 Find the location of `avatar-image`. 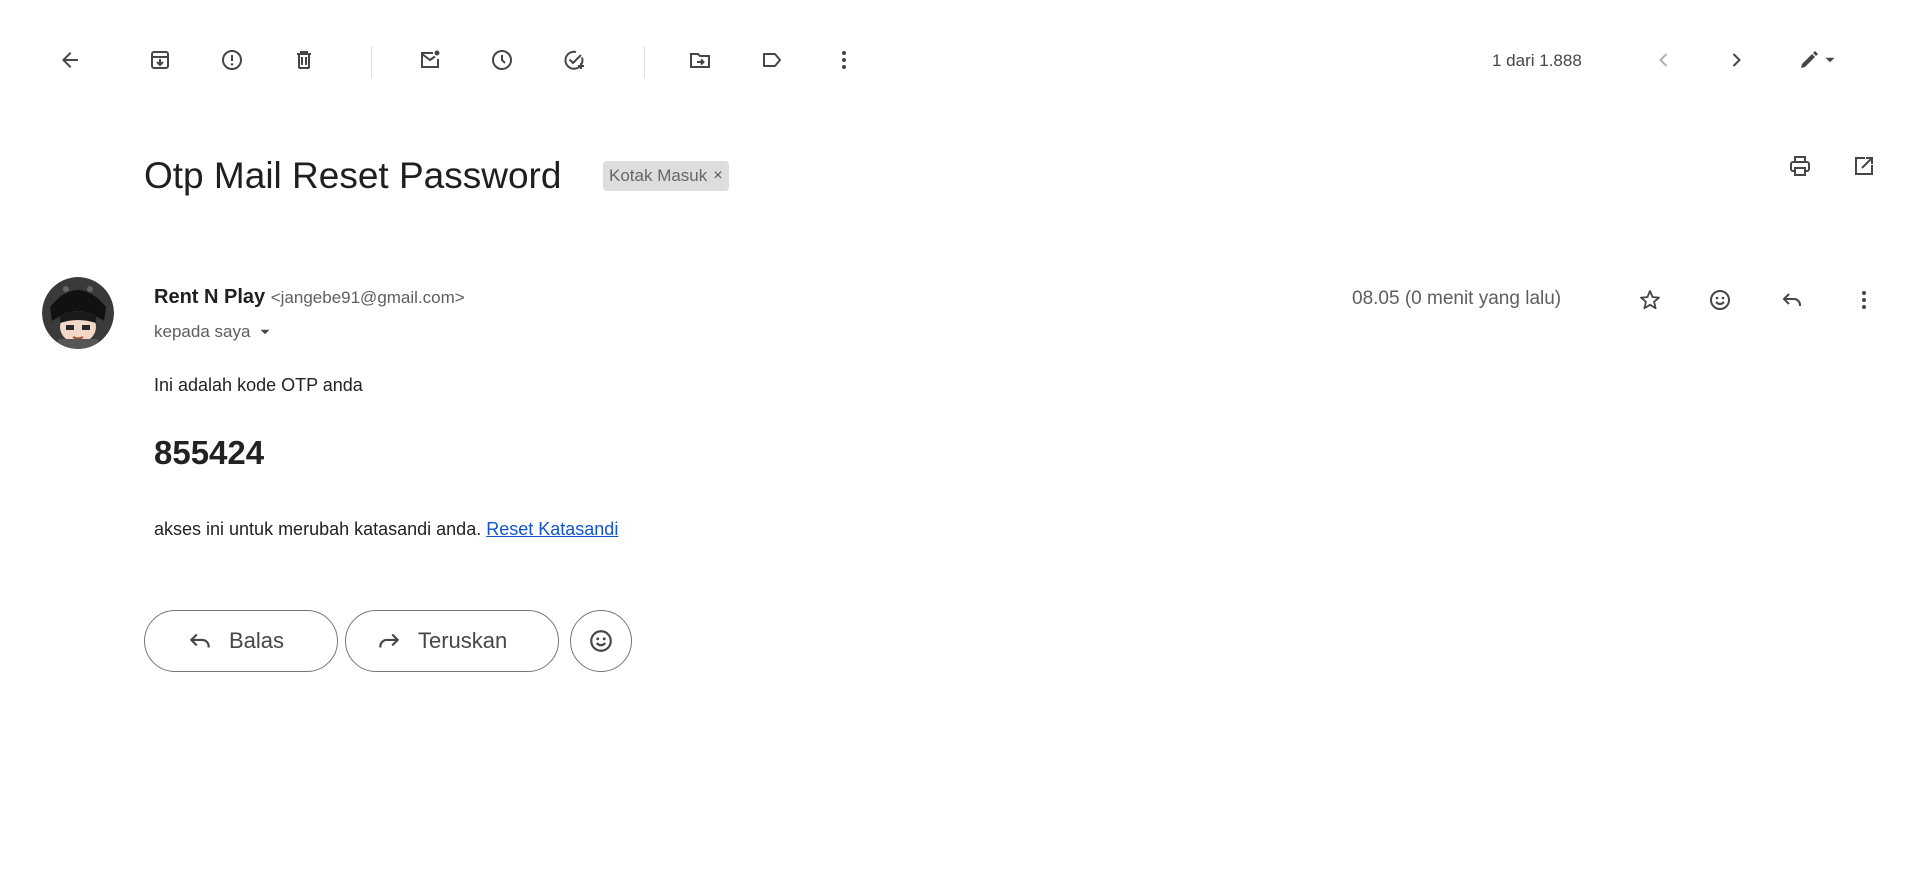

avatar-image is located at coordinates (78, 313).